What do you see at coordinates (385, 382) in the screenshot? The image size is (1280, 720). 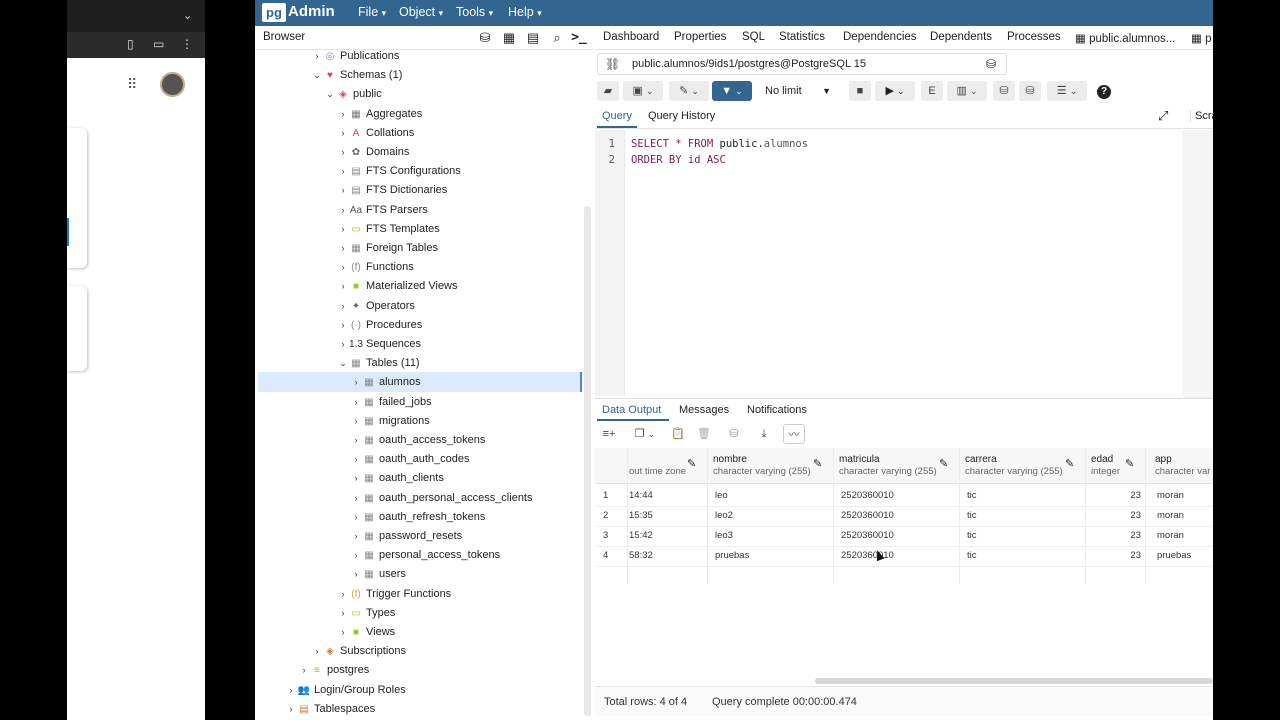 I see `tree-item: › ▦ alumnos` at bounding box center [385, 382].